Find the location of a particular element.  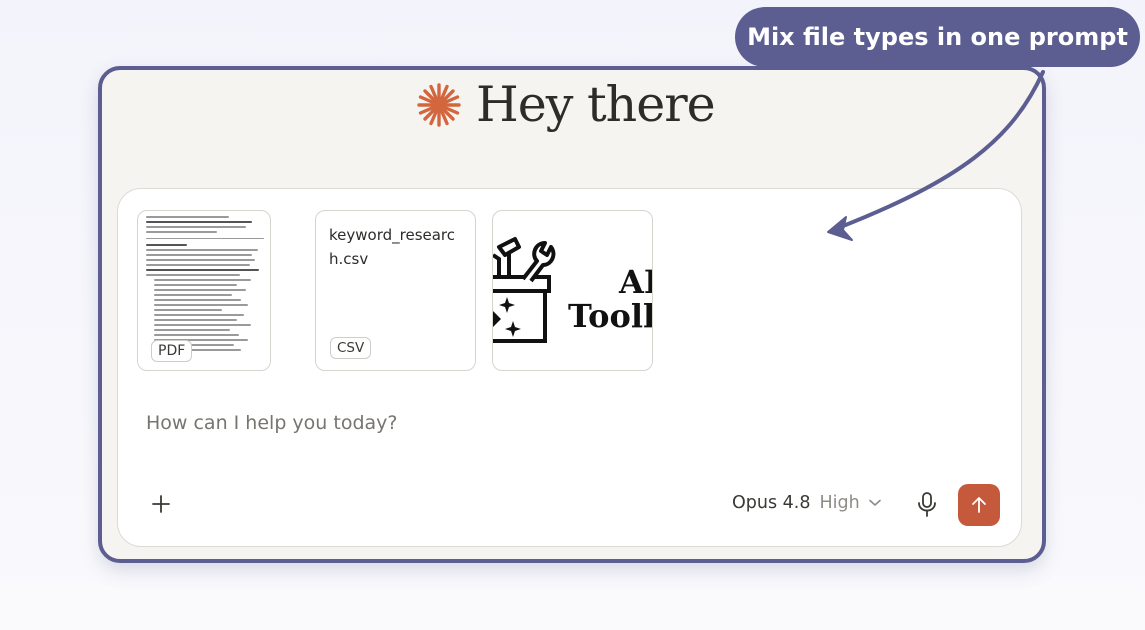

model-selector: Opus 4.8 High is located at coordinates (806, 503).